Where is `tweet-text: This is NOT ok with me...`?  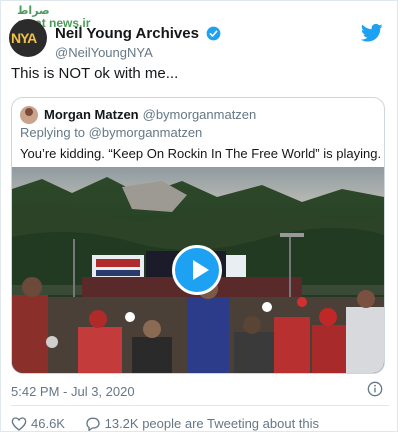
tweet-text: This is NOT ok with me... is located at coordinates (95, 73).